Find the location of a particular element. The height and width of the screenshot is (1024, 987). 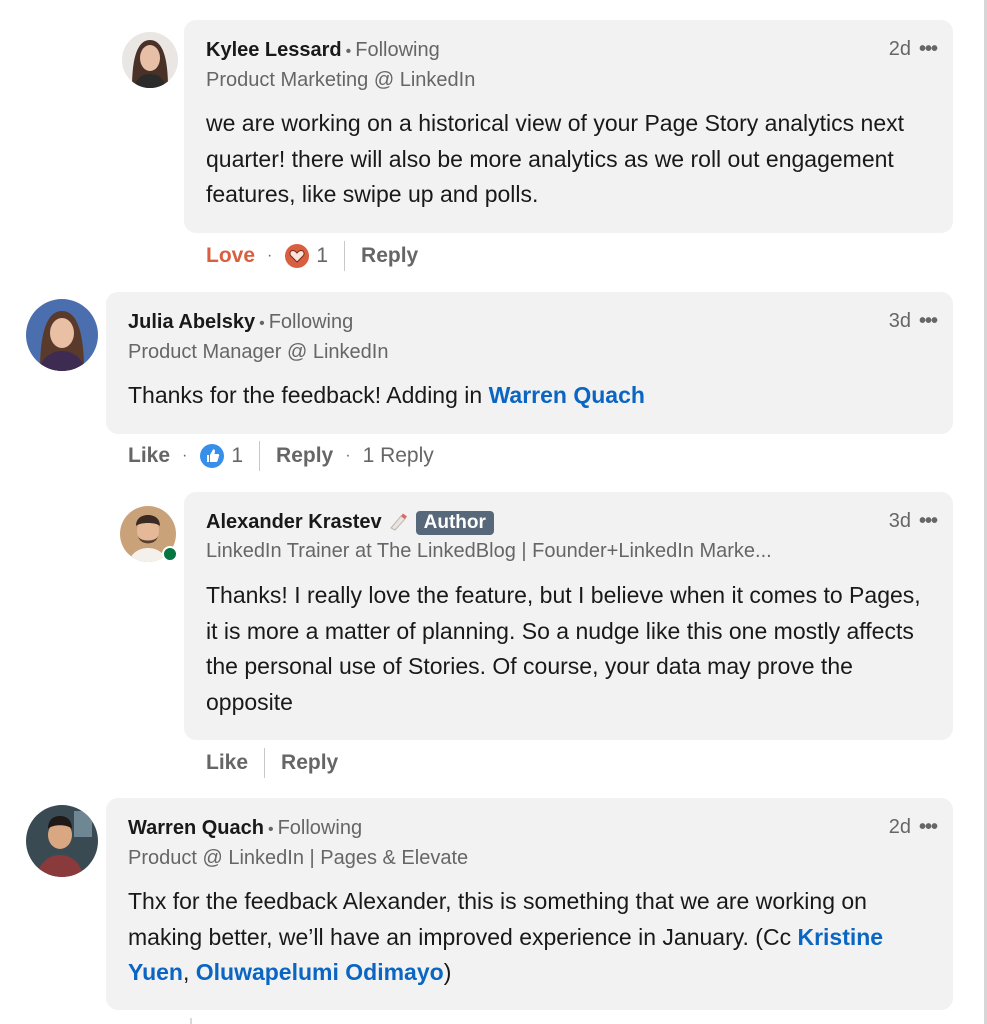

commenter-name: Julia Abelsky is located at coordinates (191, 322).